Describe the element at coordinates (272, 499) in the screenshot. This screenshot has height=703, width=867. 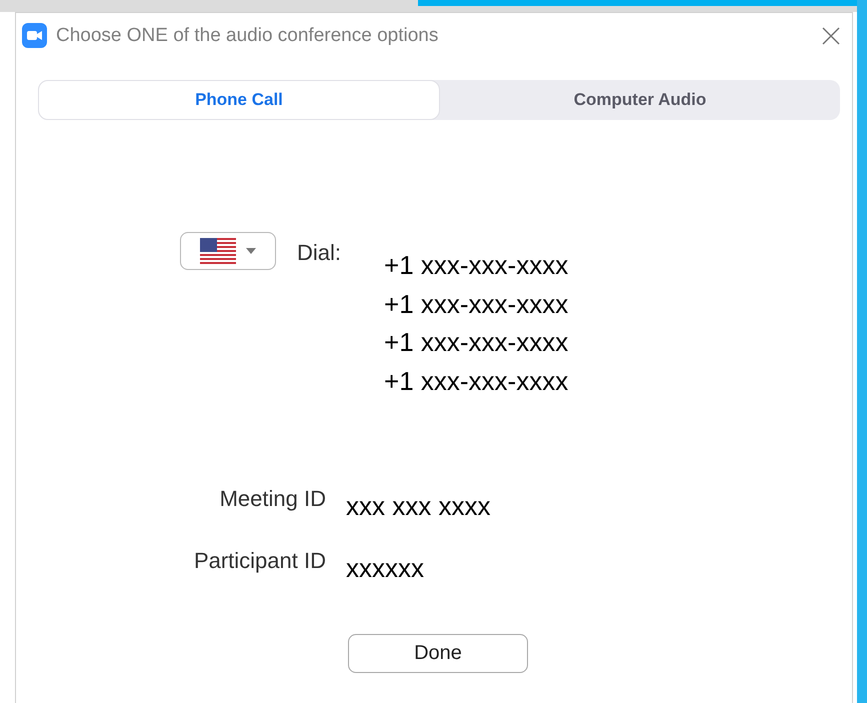
I see `id-label: Meeting ID` at that location.